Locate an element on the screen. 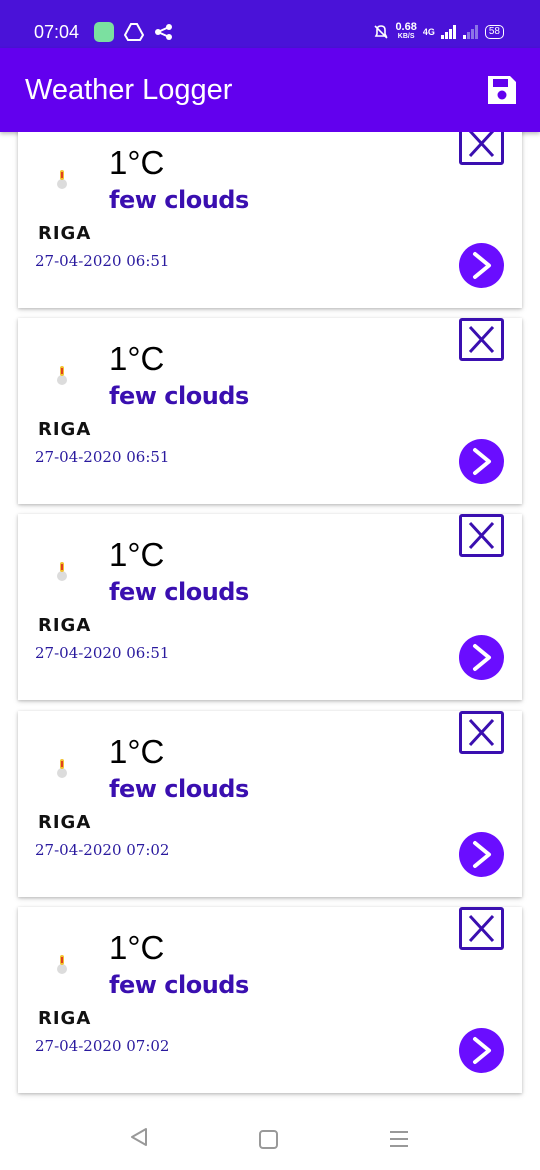 The height and width of the screenshot is (1170, 540). app-title: Weather Logger is located at coordinates (129, 90).